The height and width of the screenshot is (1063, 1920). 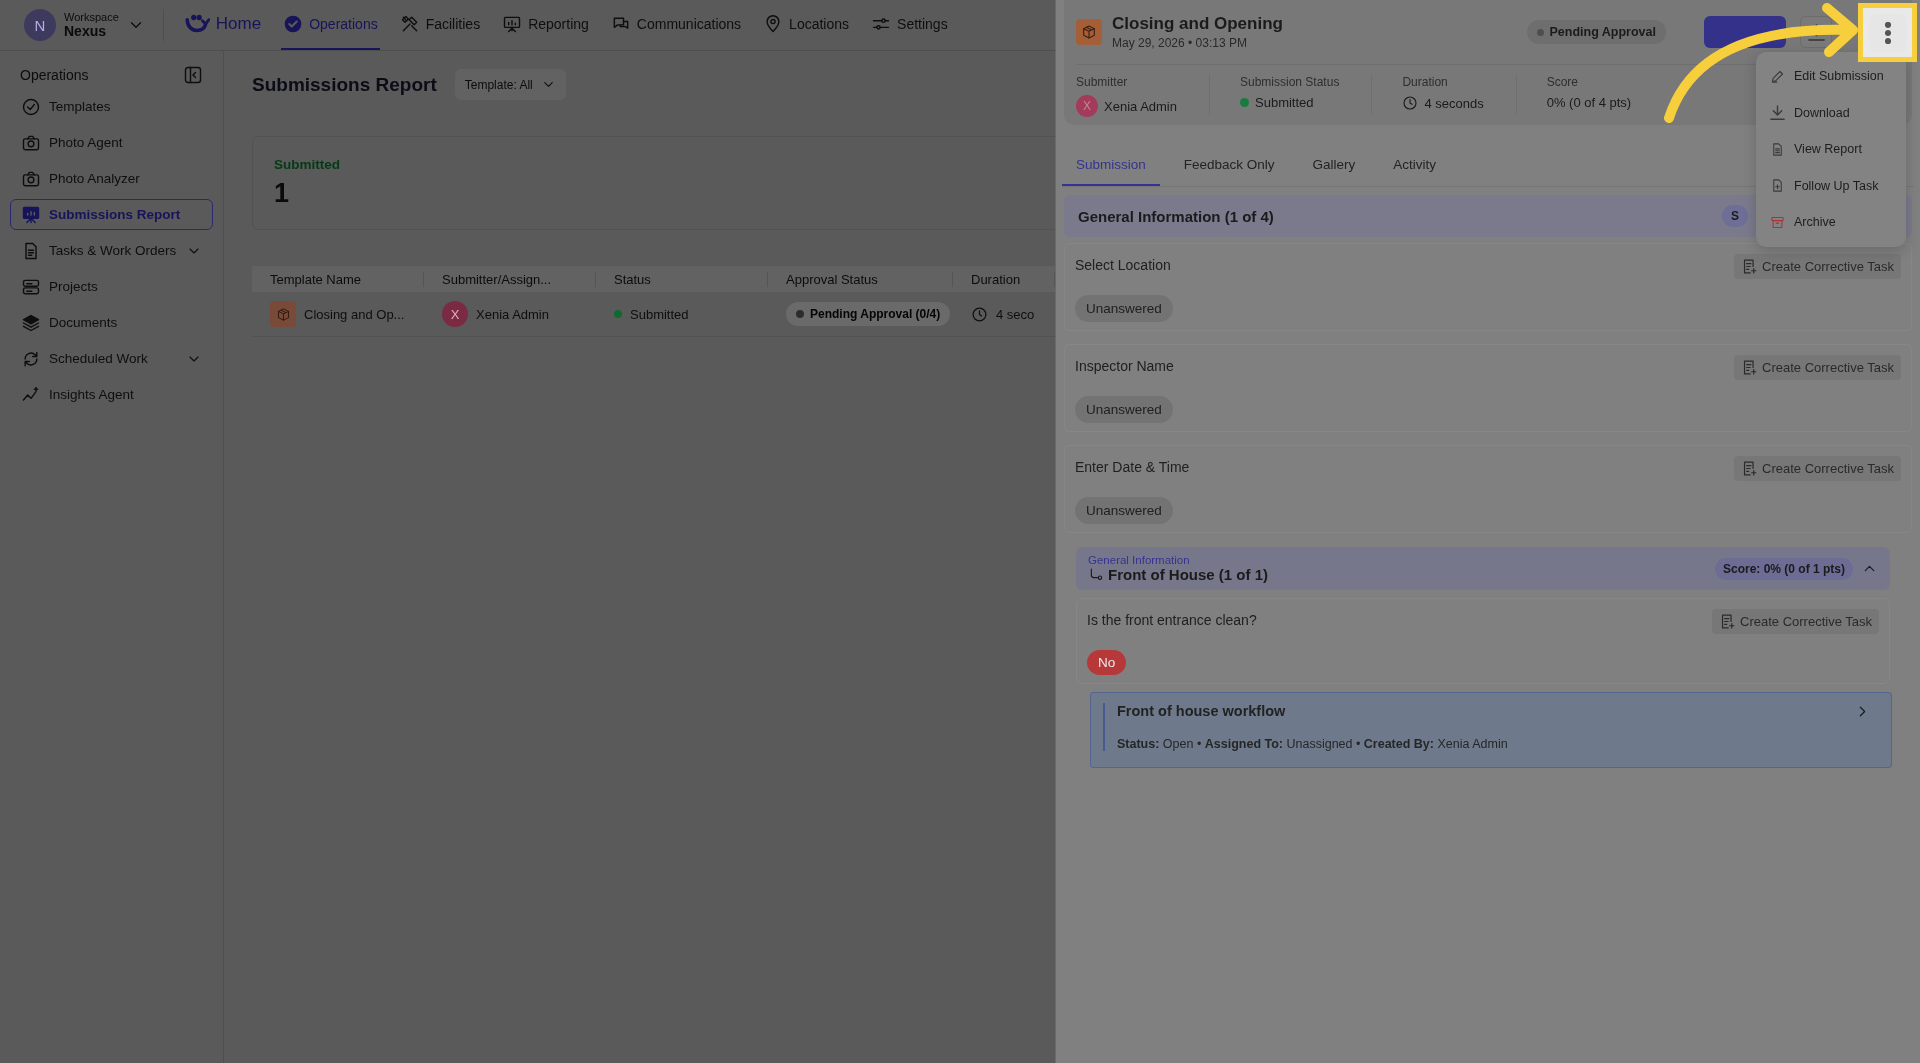 I want to click on menu-item: Archive, so click(x=1831, y=222).